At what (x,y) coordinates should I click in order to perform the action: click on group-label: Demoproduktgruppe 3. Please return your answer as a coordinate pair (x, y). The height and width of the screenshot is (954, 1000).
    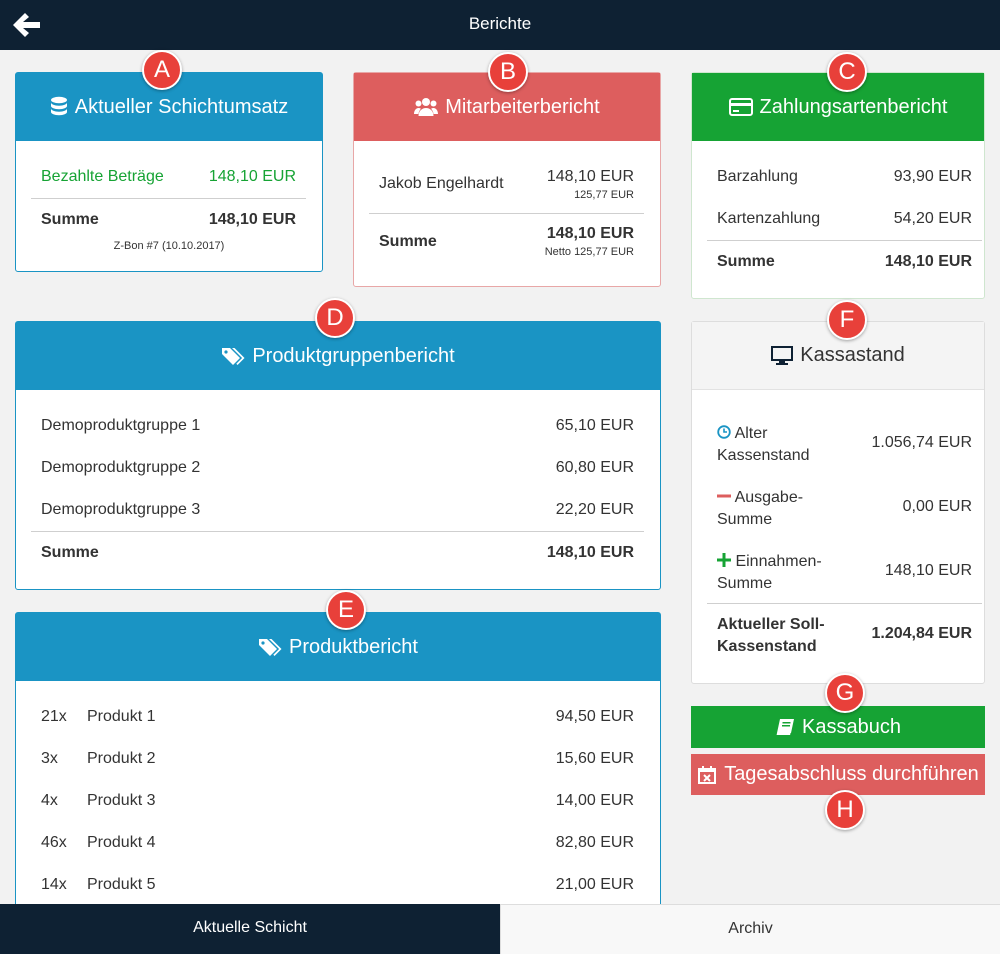
    Looking at the image, I should click on (121, 509).